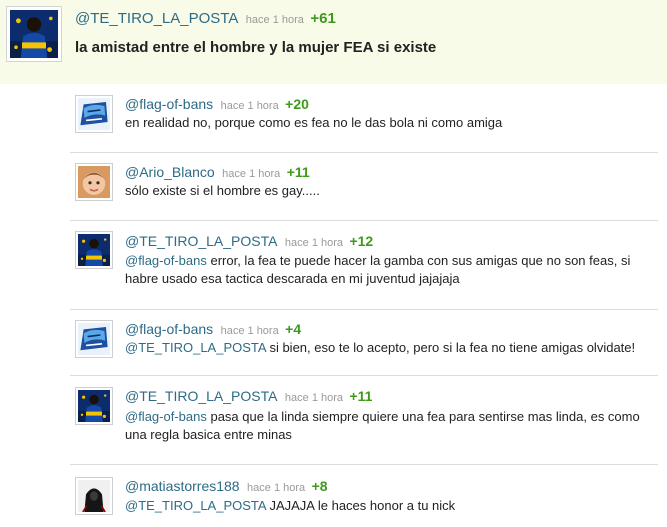 This screenshot has height=527, width=667. I want to click on reply-score: +12, so click(361, 241).